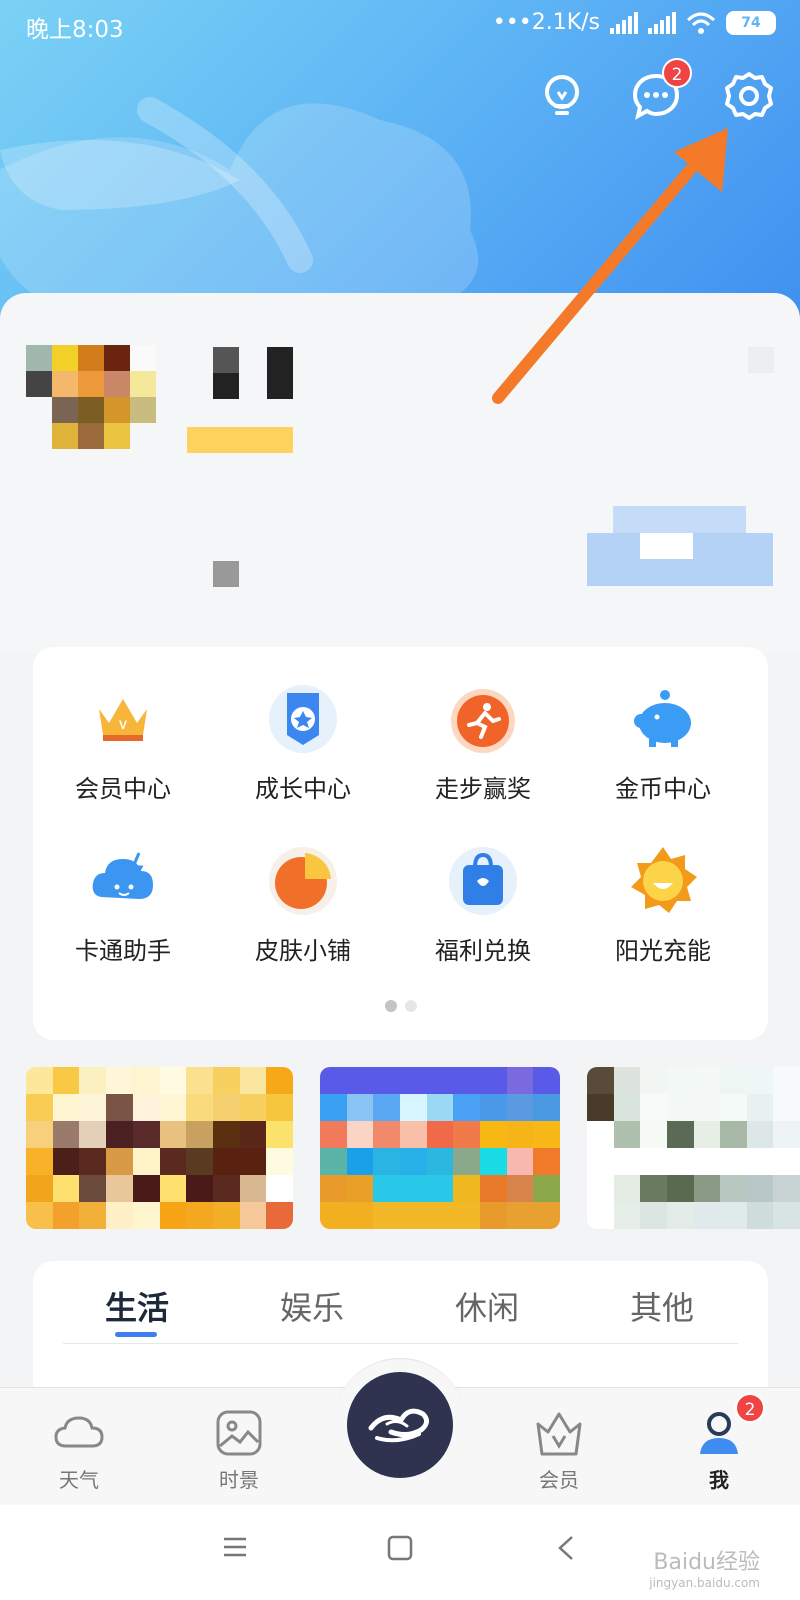  What do you see at coordinates (312, 1306) in the screenshot?
I see `tab-entertainment: 娱乐` at bounding box center [312, 1306].